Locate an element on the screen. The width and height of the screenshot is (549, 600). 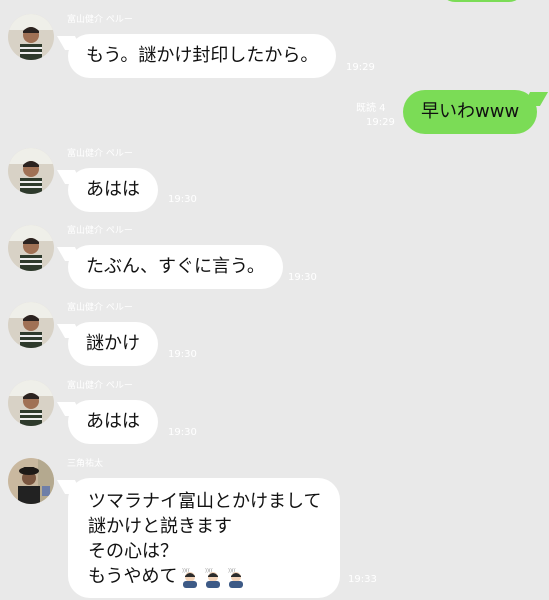
message-bubble-incoming: たぶん、すぐに言う。 is located at coordinates (175, 267).